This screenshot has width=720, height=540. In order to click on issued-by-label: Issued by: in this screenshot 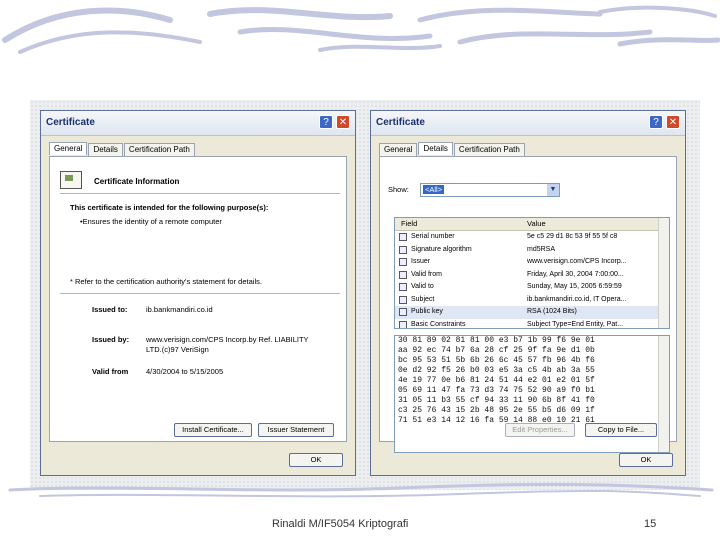, I will do `click(111, 339)`.